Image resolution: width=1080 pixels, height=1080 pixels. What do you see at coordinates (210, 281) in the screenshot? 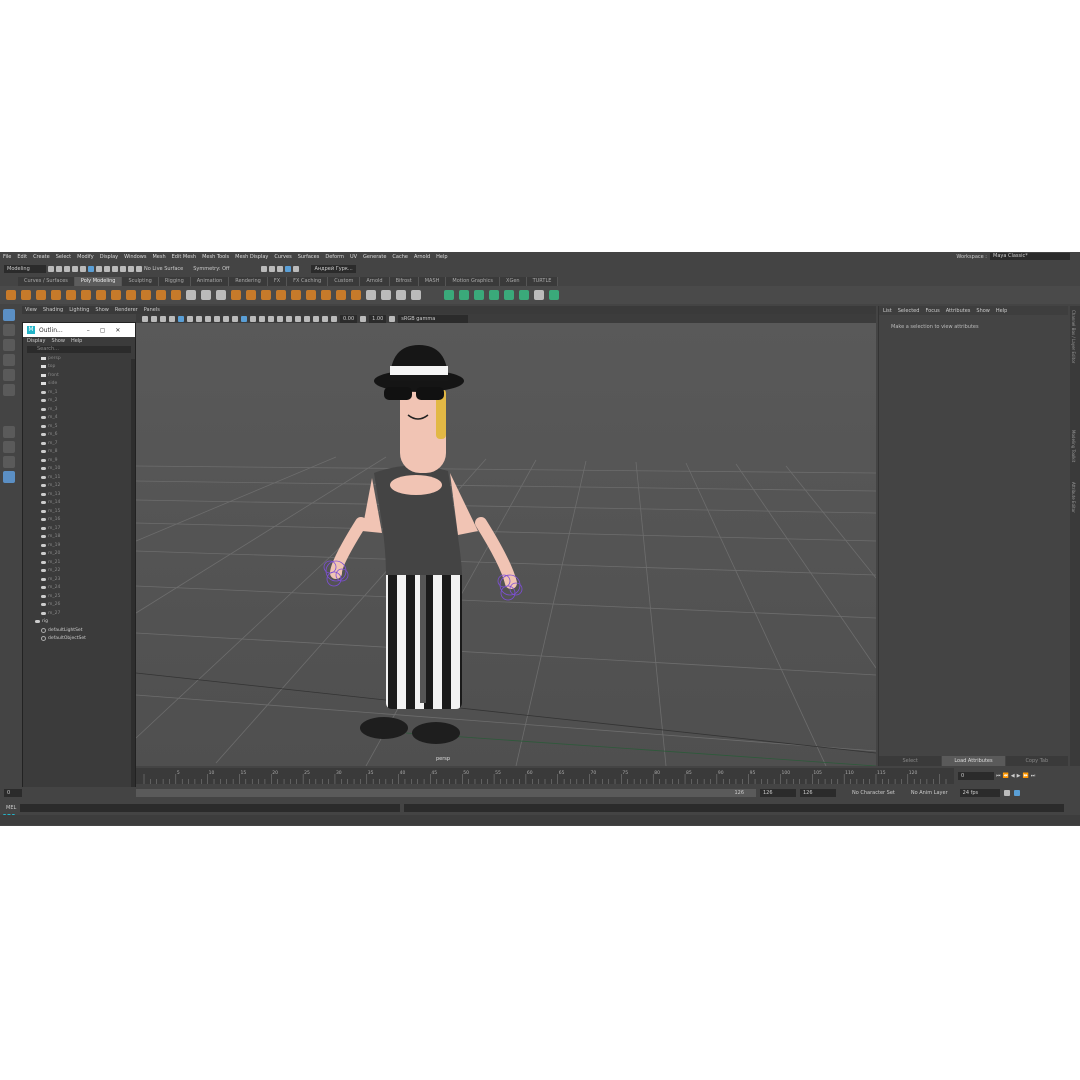
I see `shelf-tab-animation: Animation` at bounding box center [210, 281].